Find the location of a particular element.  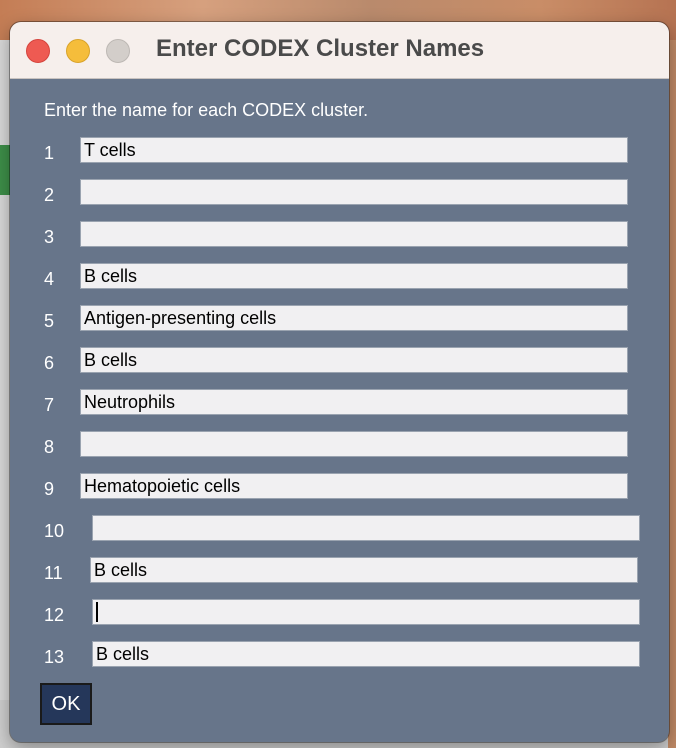

cluster-name-field: Antigen-presenting cells is located at coordinates (354, 318).